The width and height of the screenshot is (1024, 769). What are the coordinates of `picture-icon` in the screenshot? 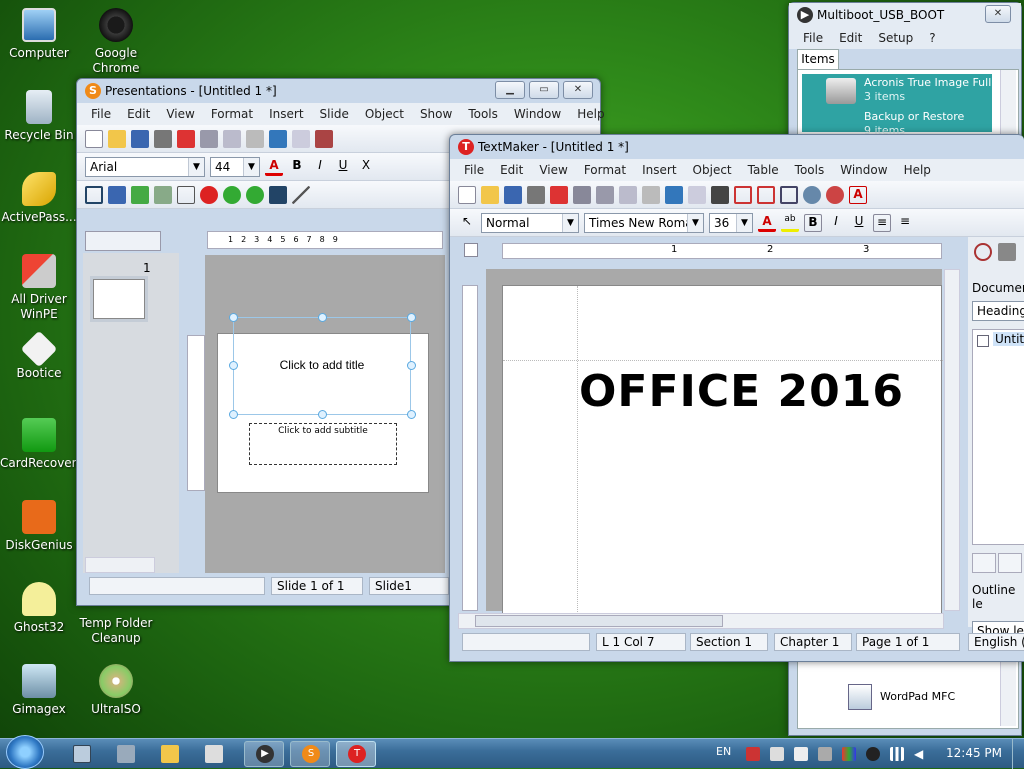 It's located at (140, 195).